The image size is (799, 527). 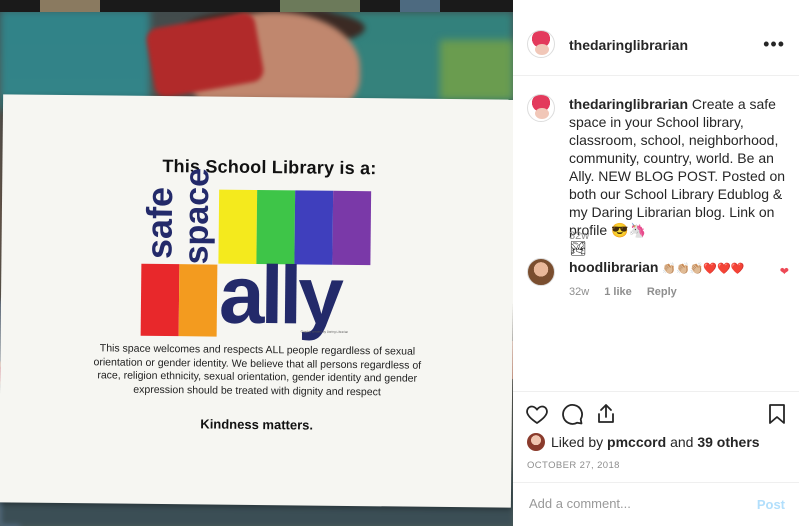 What do you see at coordinates (662, 292) in the screenshot?
I see `reply-button: Reply` at bounding box center [662, 292].